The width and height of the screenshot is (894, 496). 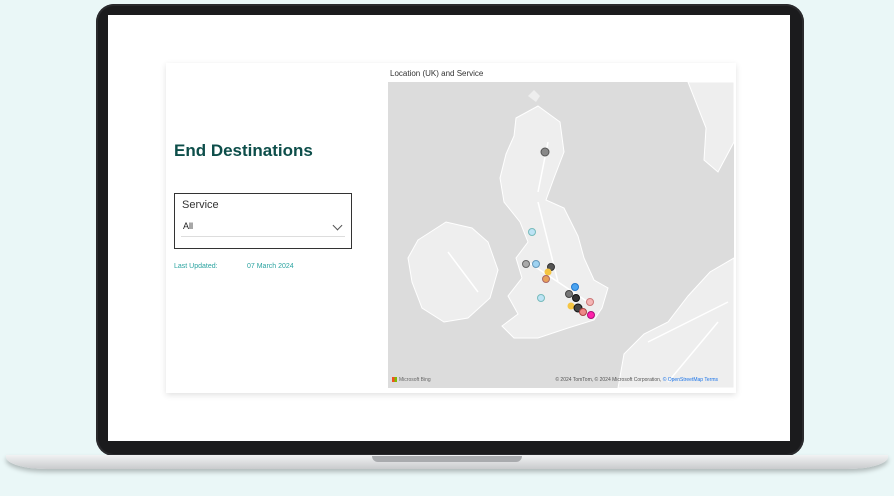 What do you see at coordinates (683, 380) in the screenshot?
I see `openstreetmap-link: © OpenStreetMap` at bounding box center [683, 380].